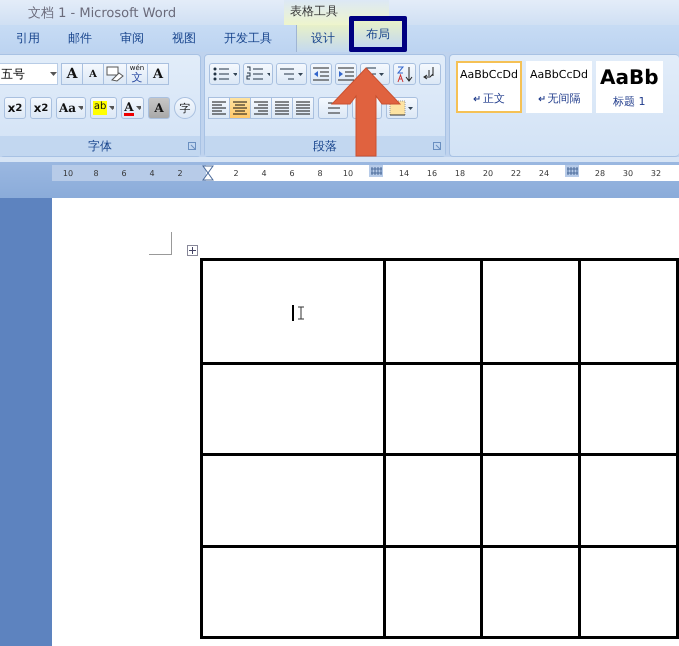 This screenshot has width=679, height=646. I want to click on ruler-number: 22, so click(516, 173).